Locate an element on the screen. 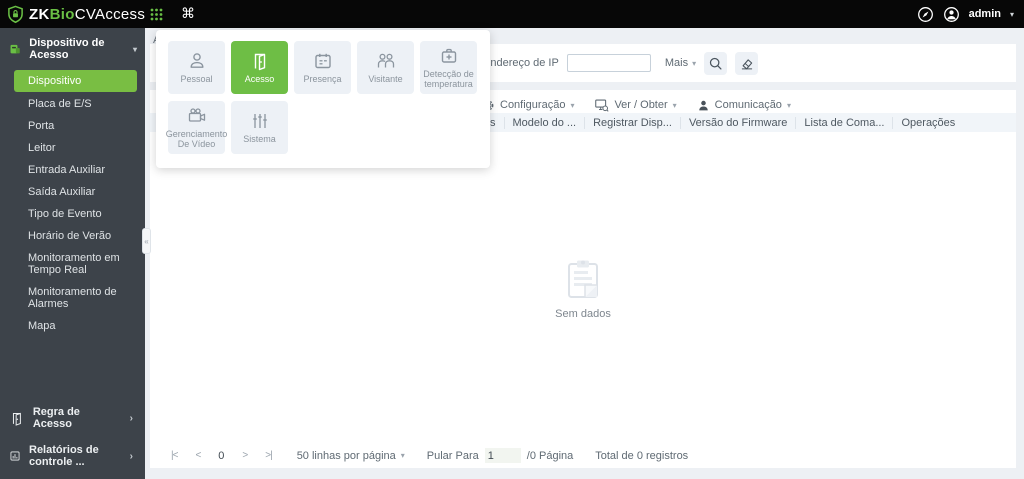 This screenshot has height=479, width=1024. search-icon is located at coordinates (715, 63).